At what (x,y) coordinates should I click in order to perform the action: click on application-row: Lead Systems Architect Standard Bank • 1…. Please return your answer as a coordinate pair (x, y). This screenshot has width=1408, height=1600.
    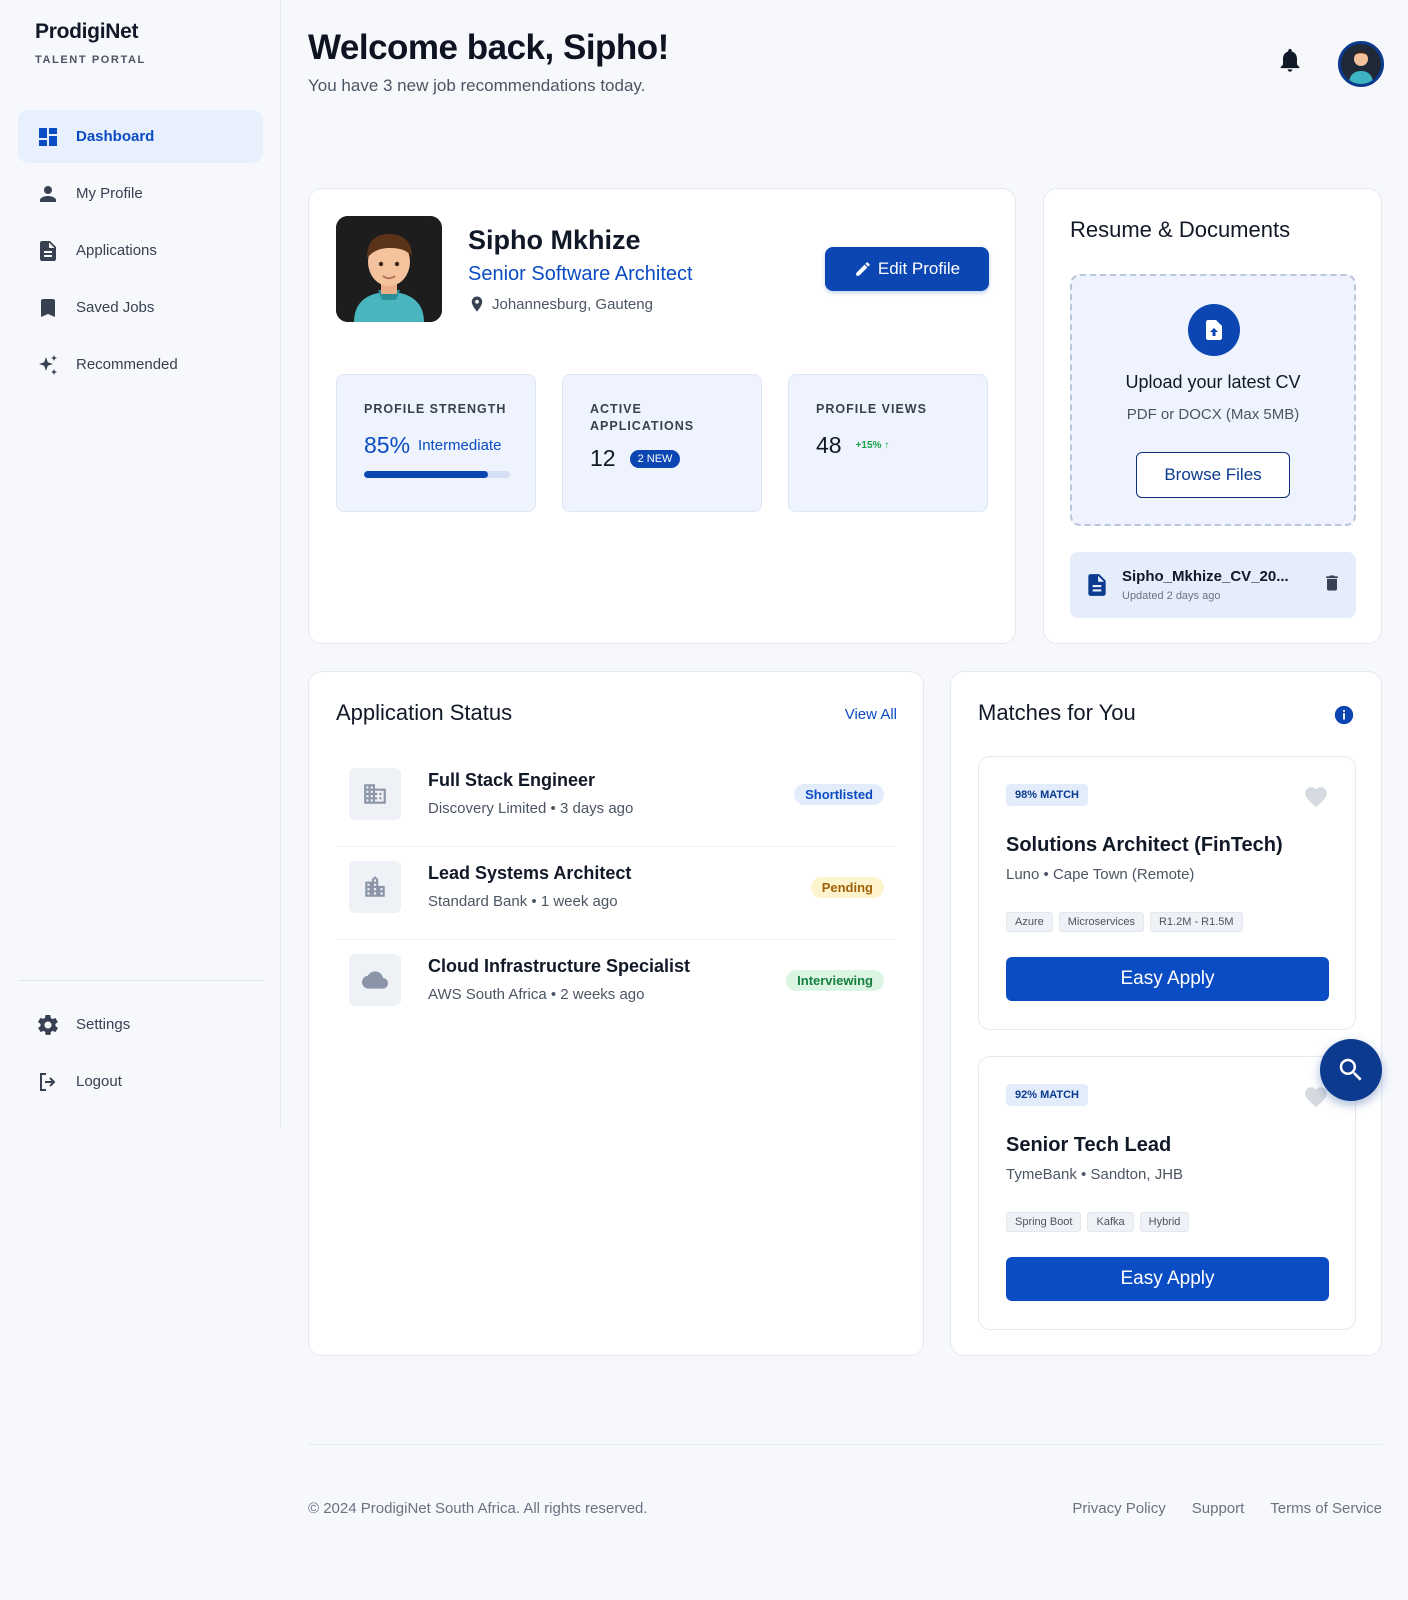
    Looking at the image, I should click on (616, 893).